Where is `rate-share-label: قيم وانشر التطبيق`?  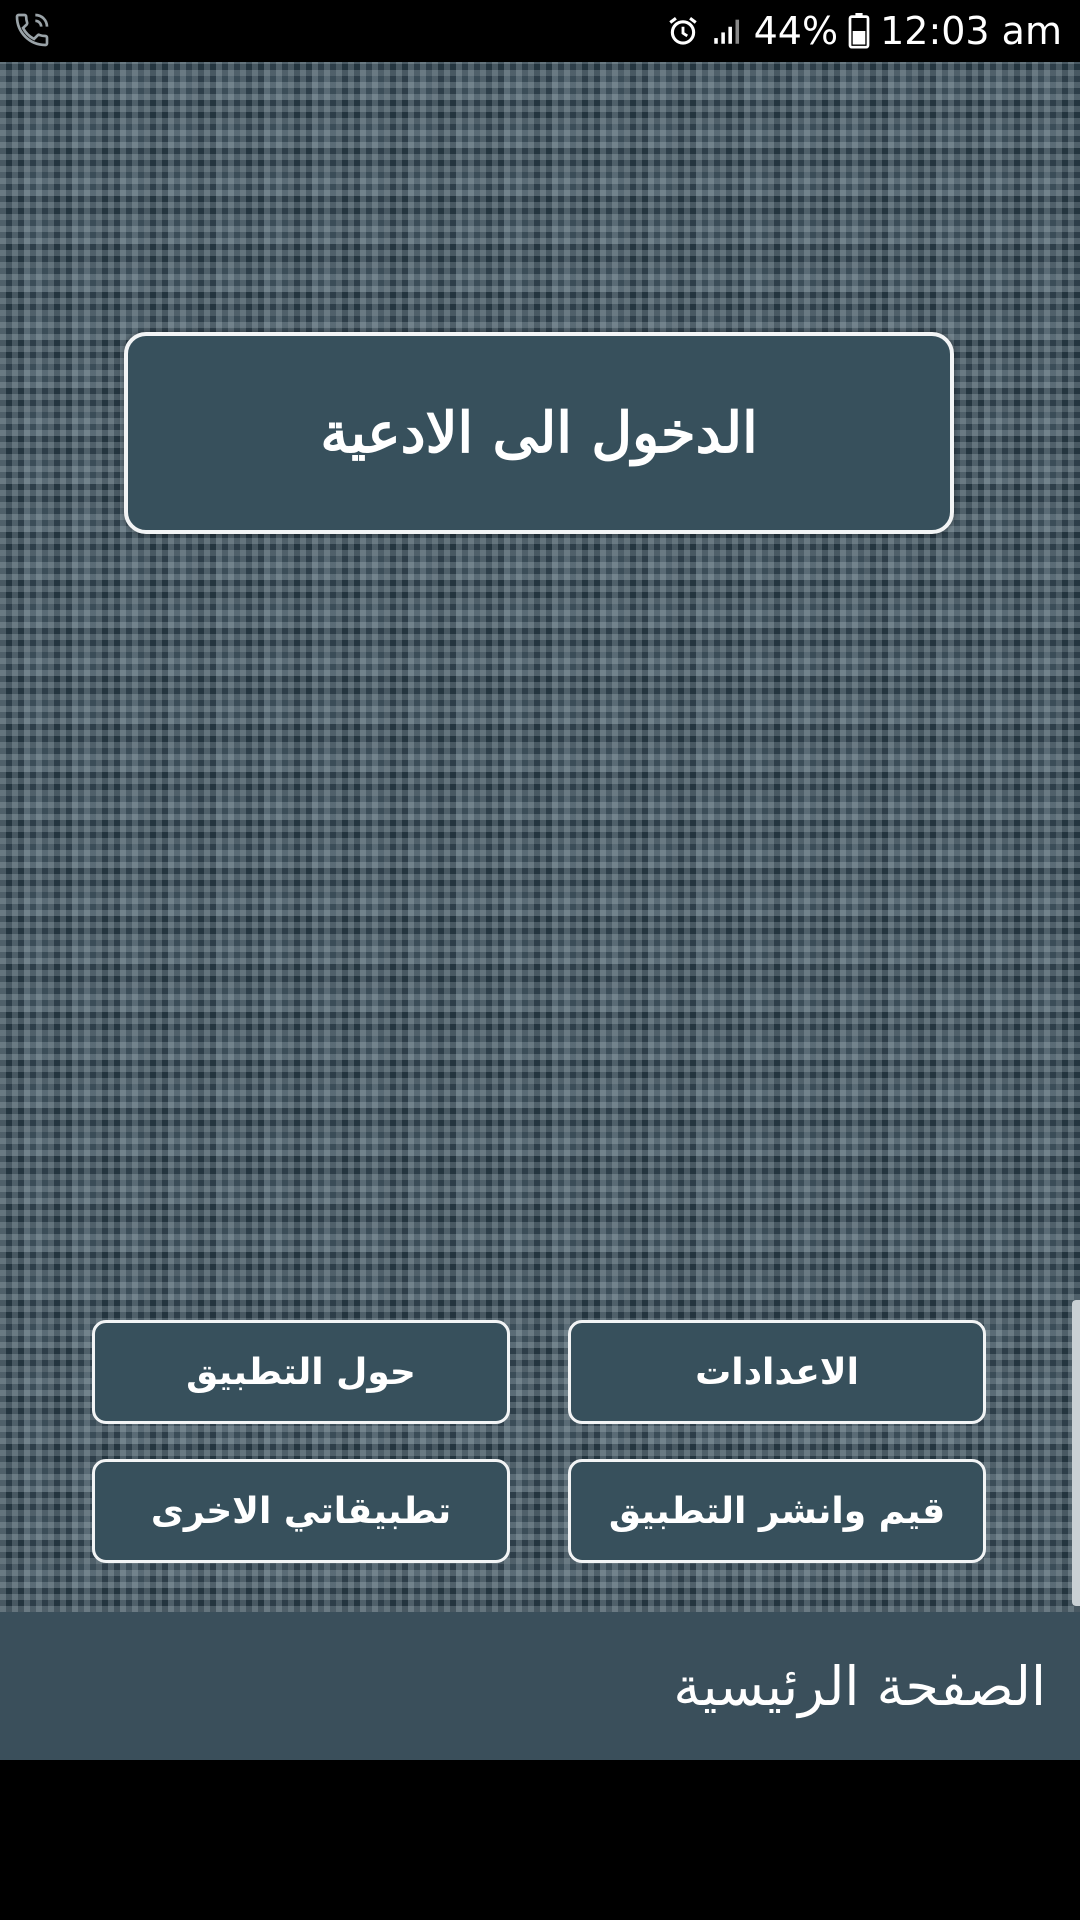 rate-share-label: قيم وانشر التطبيق is located at coordinates (777, 1511).